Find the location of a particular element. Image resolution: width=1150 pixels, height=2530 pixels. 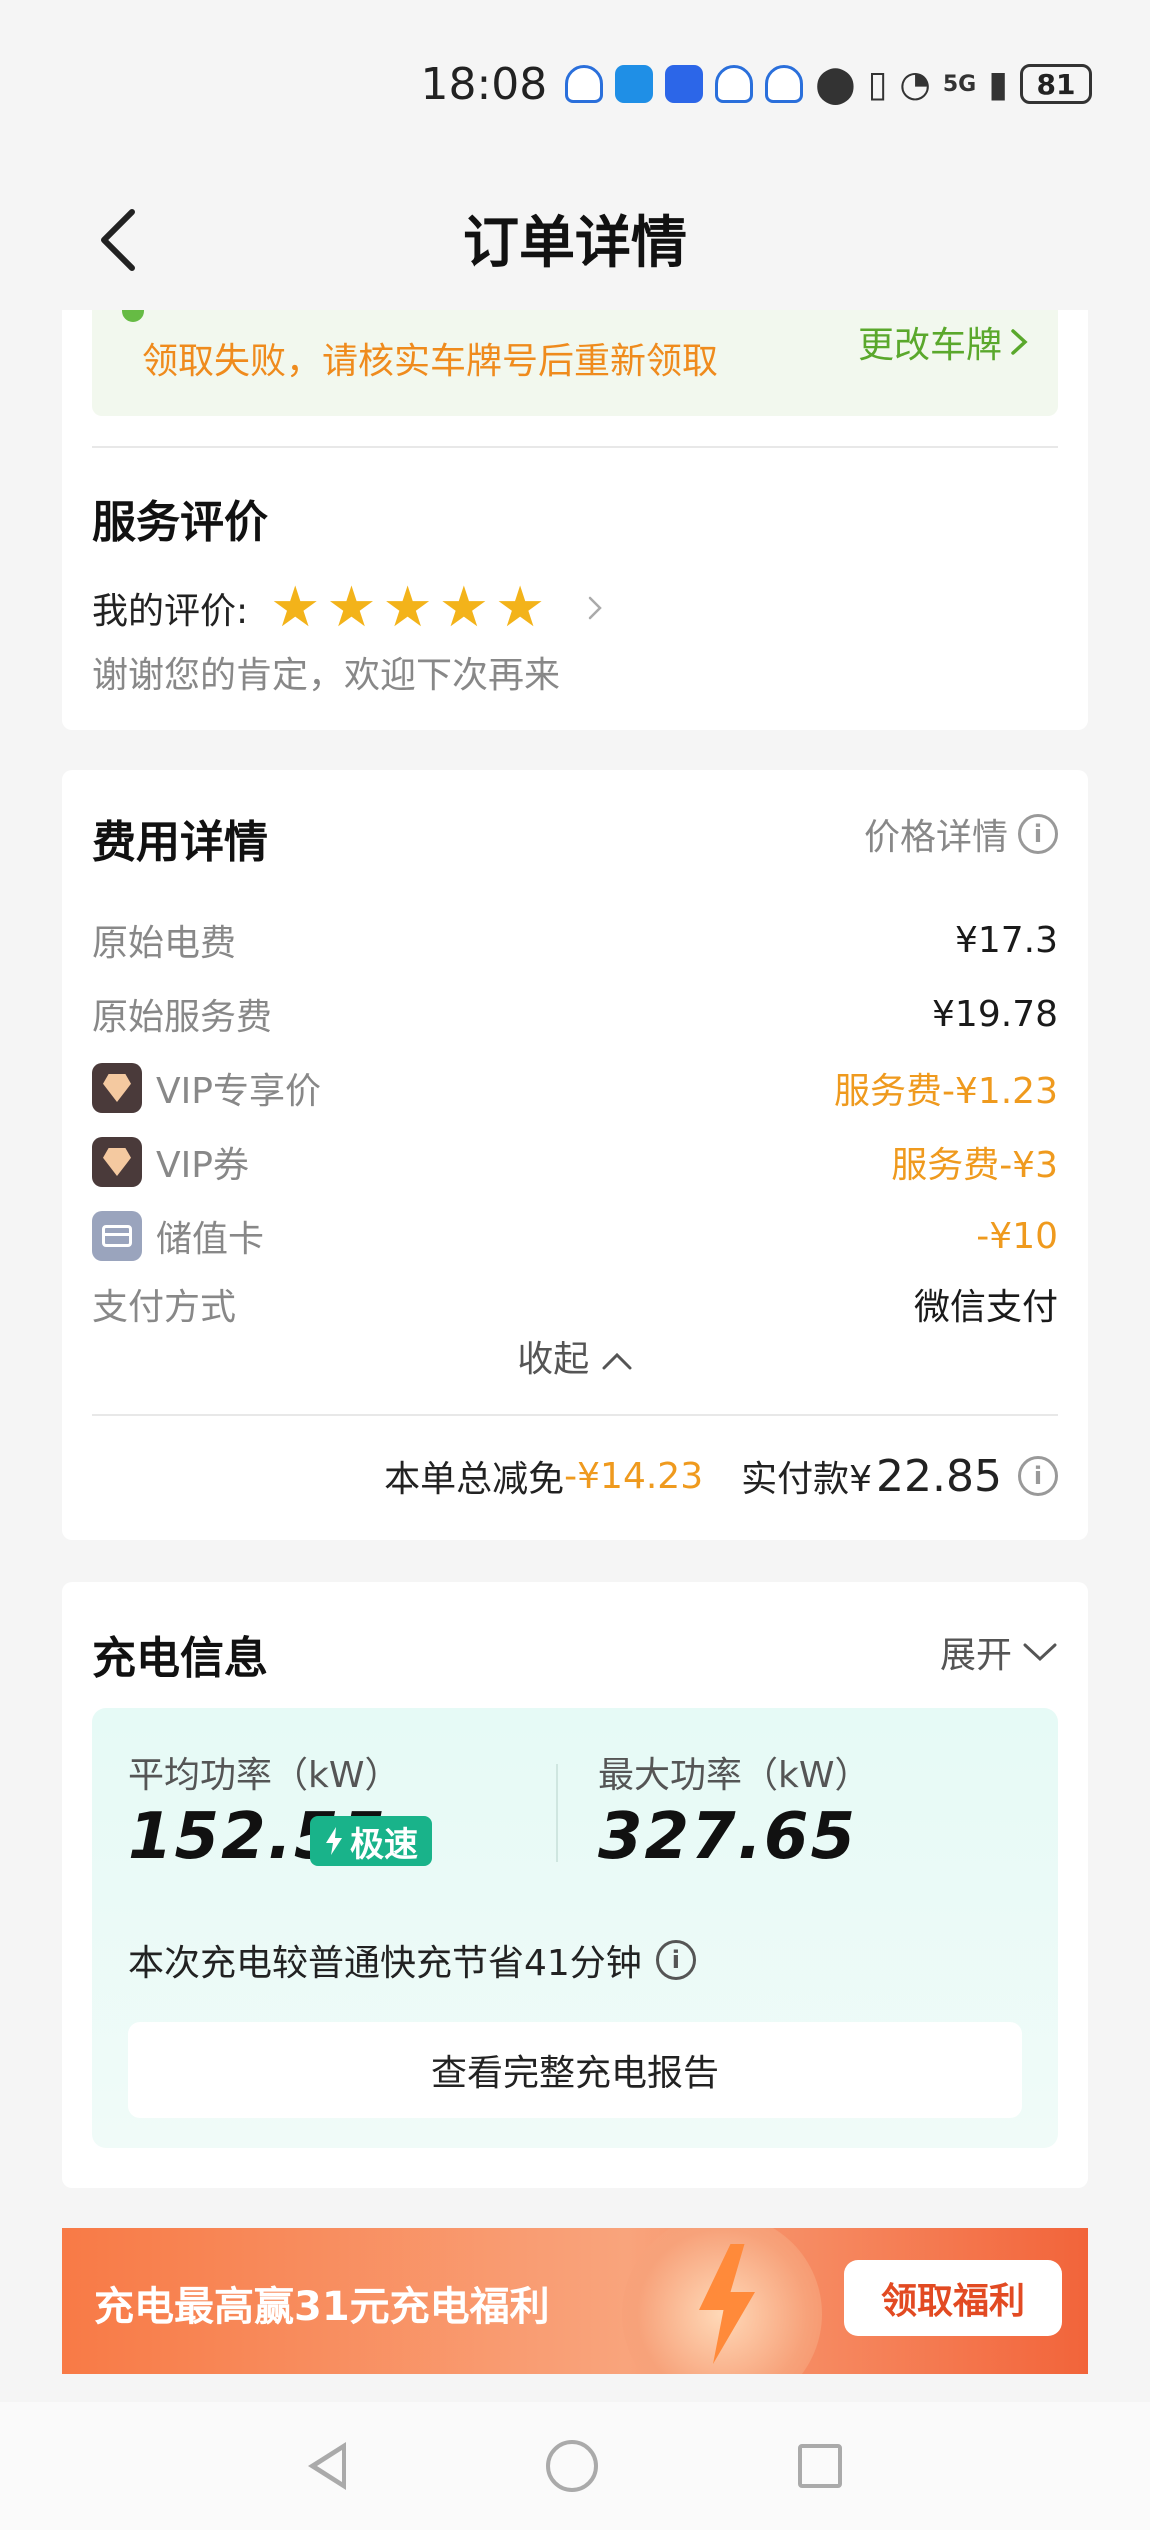

fee-label-text: 原始电费 is located at coordinates (164, 943).